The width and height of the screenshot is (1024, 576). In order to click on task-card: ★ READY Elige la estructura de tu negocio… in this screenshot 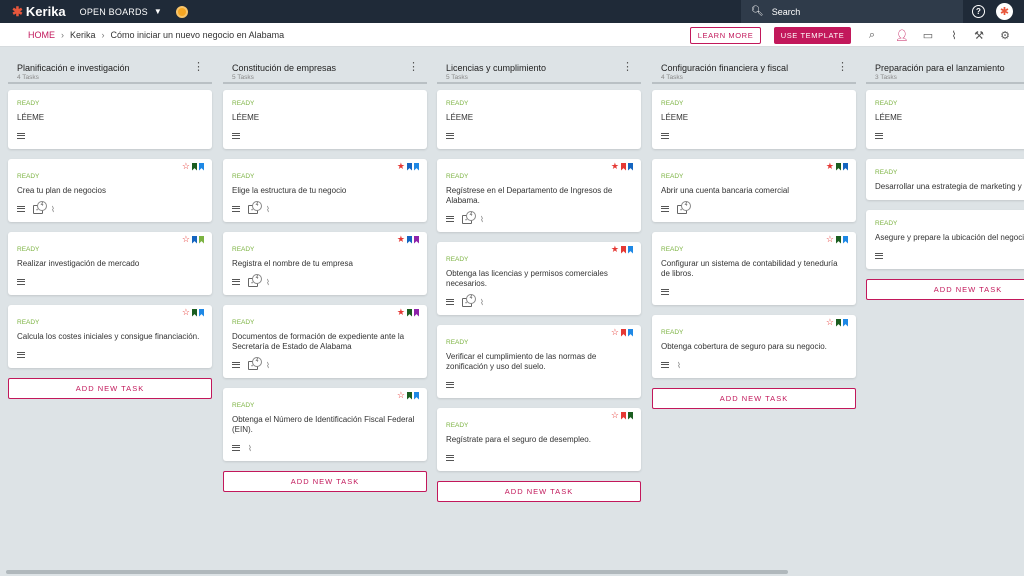, I will do `click(325, 190)`.